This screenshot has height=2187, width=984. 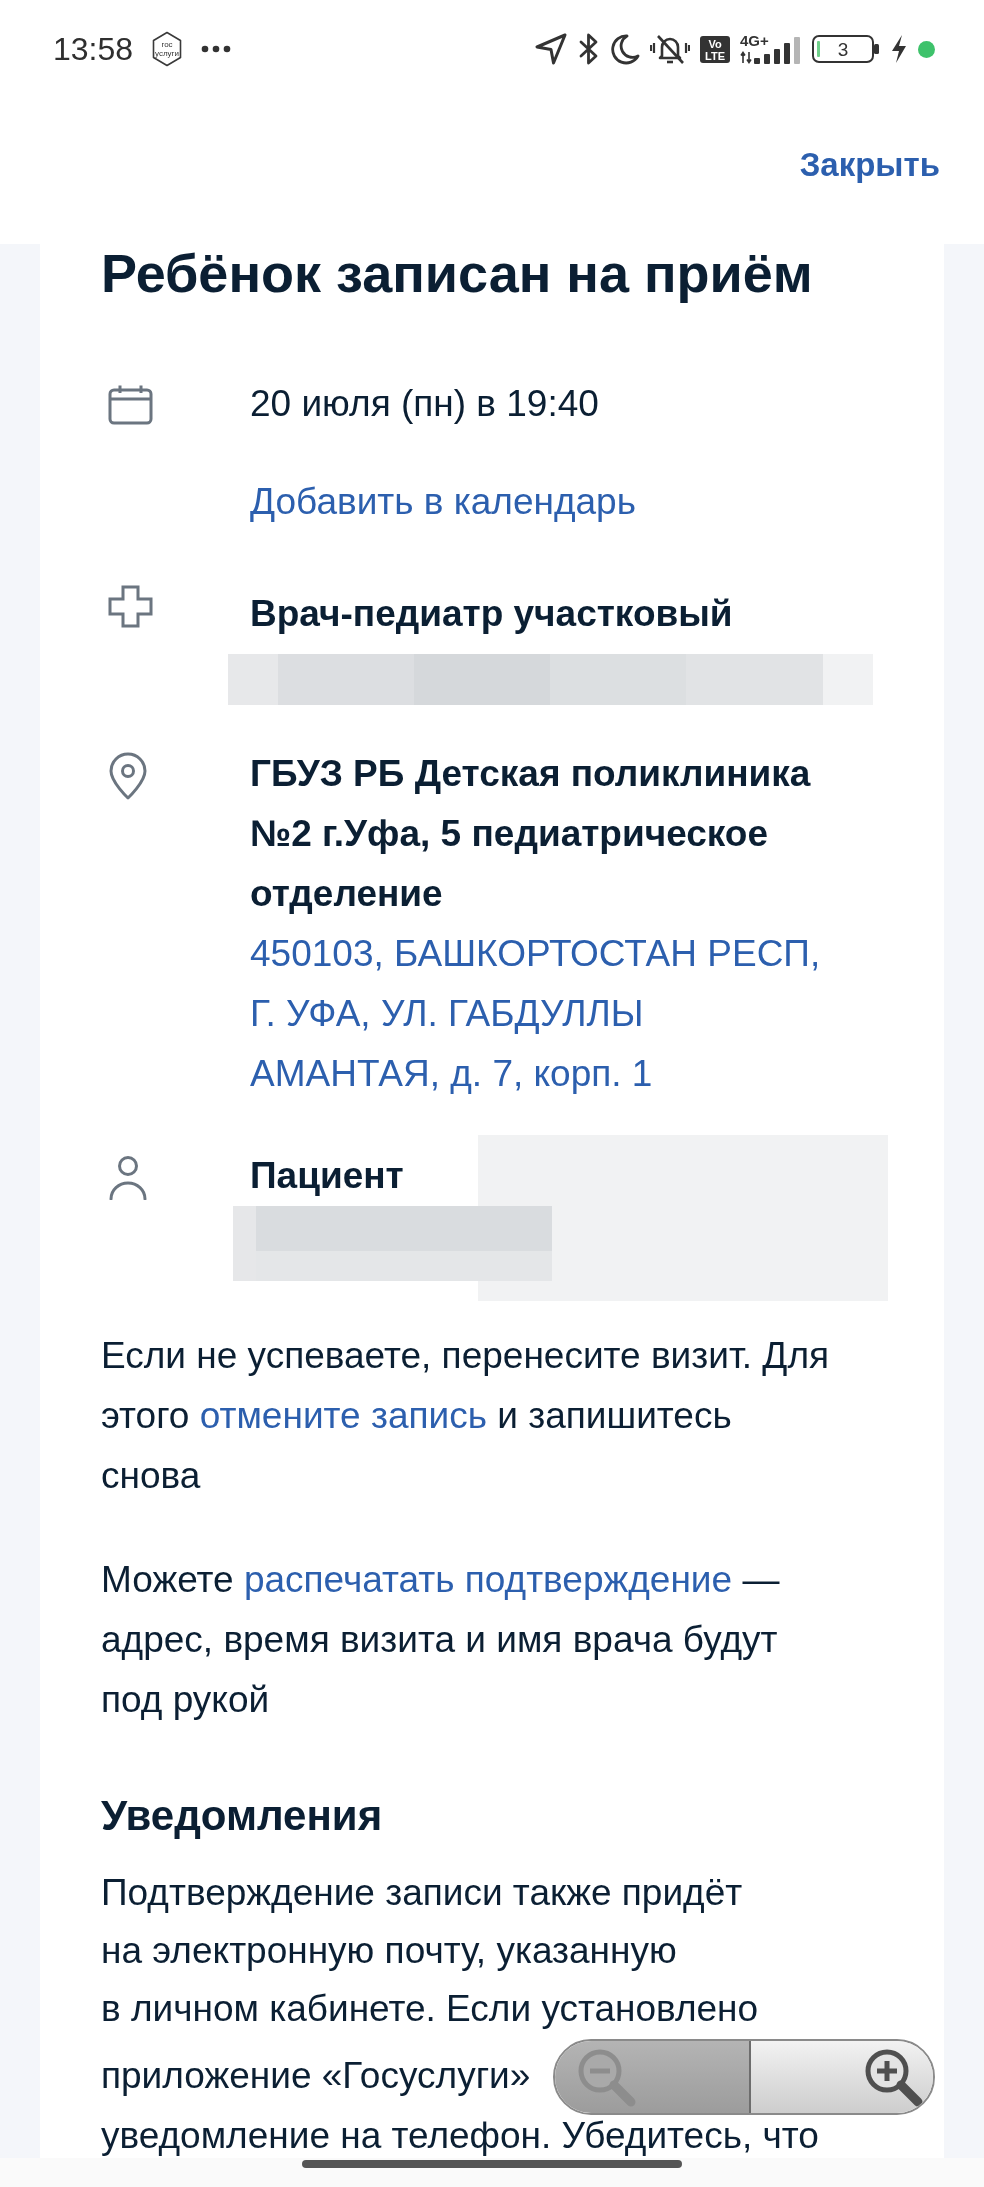 I want to click on bluetooth-icon, so click(x=589, y=49).